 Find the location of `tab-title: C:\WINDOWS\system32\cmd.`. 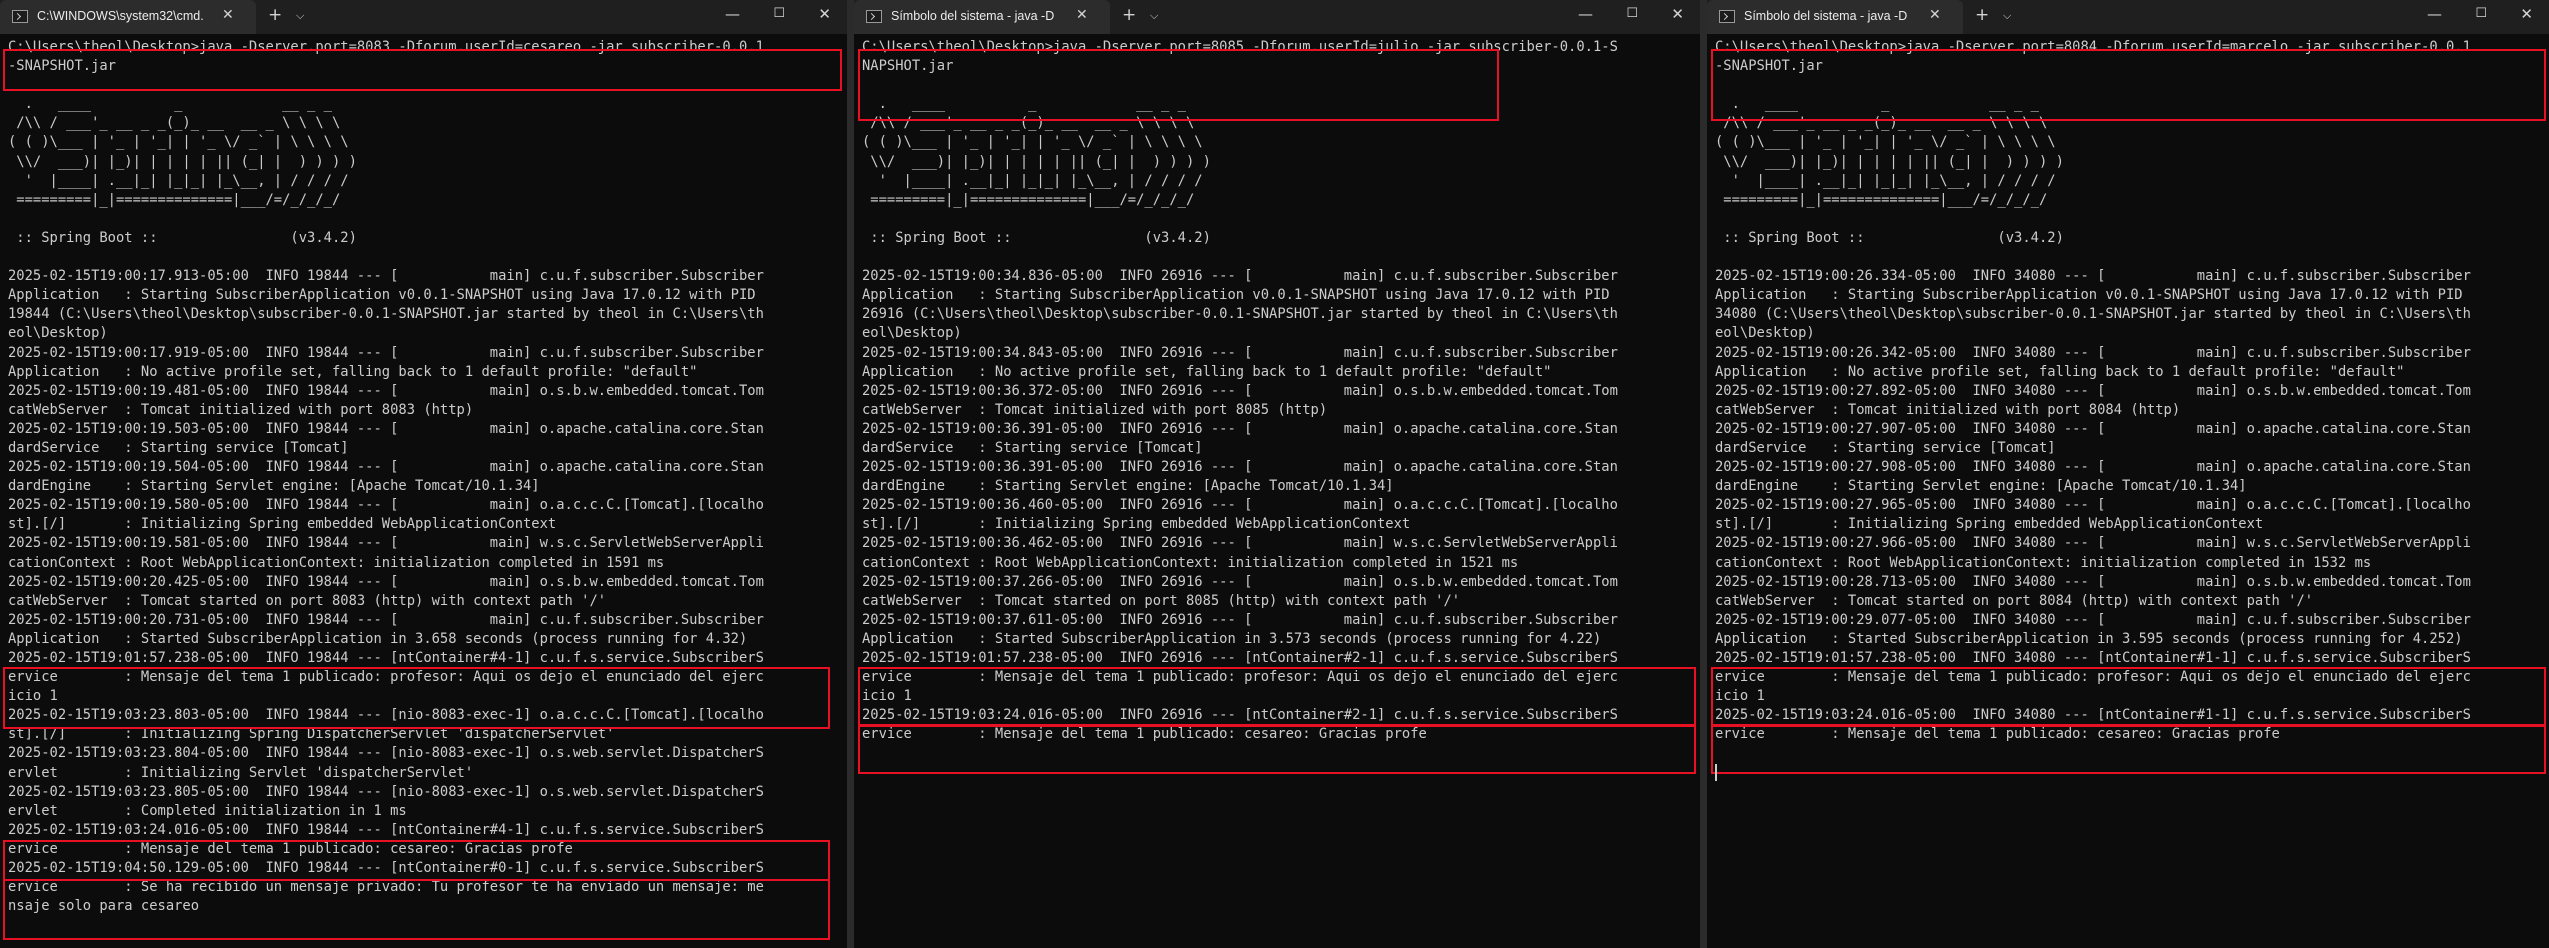

tab-title: C:\WINDOWS\system32\cmd. is located at coordinates (120, 16).